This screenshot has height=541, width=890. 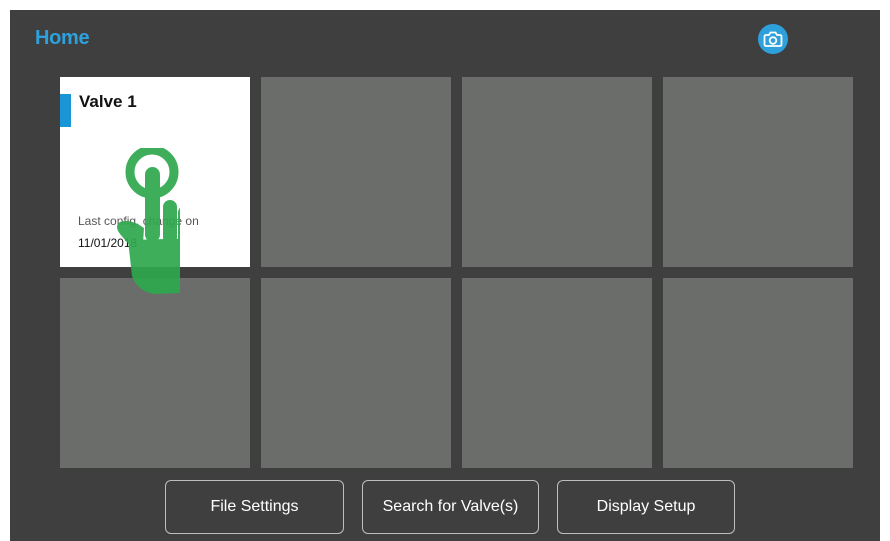 I want to click on camera-icon, so click(x=773, y=39).